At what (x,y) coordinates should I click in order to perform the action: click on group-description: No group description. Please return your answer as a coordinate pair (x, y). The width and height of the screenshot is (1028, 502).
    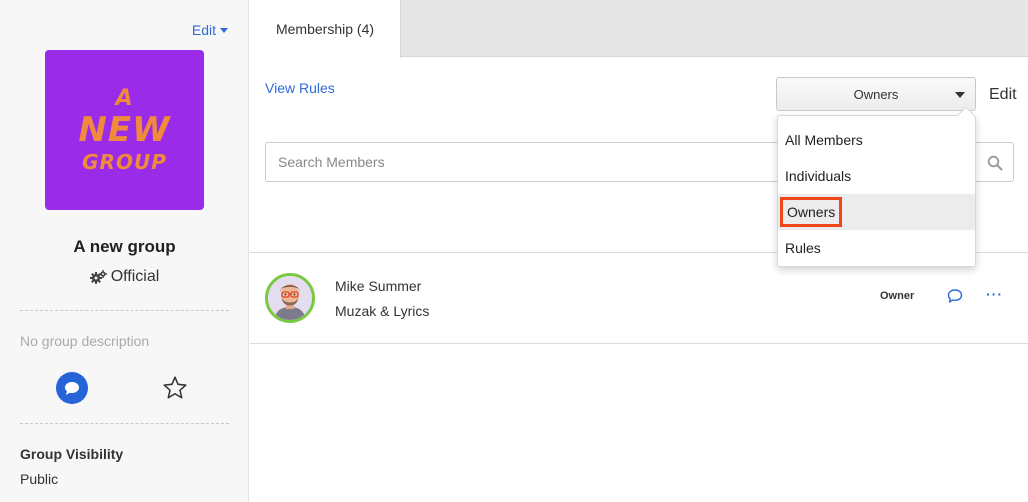
    Looking at the image, I should click on (85, 341).